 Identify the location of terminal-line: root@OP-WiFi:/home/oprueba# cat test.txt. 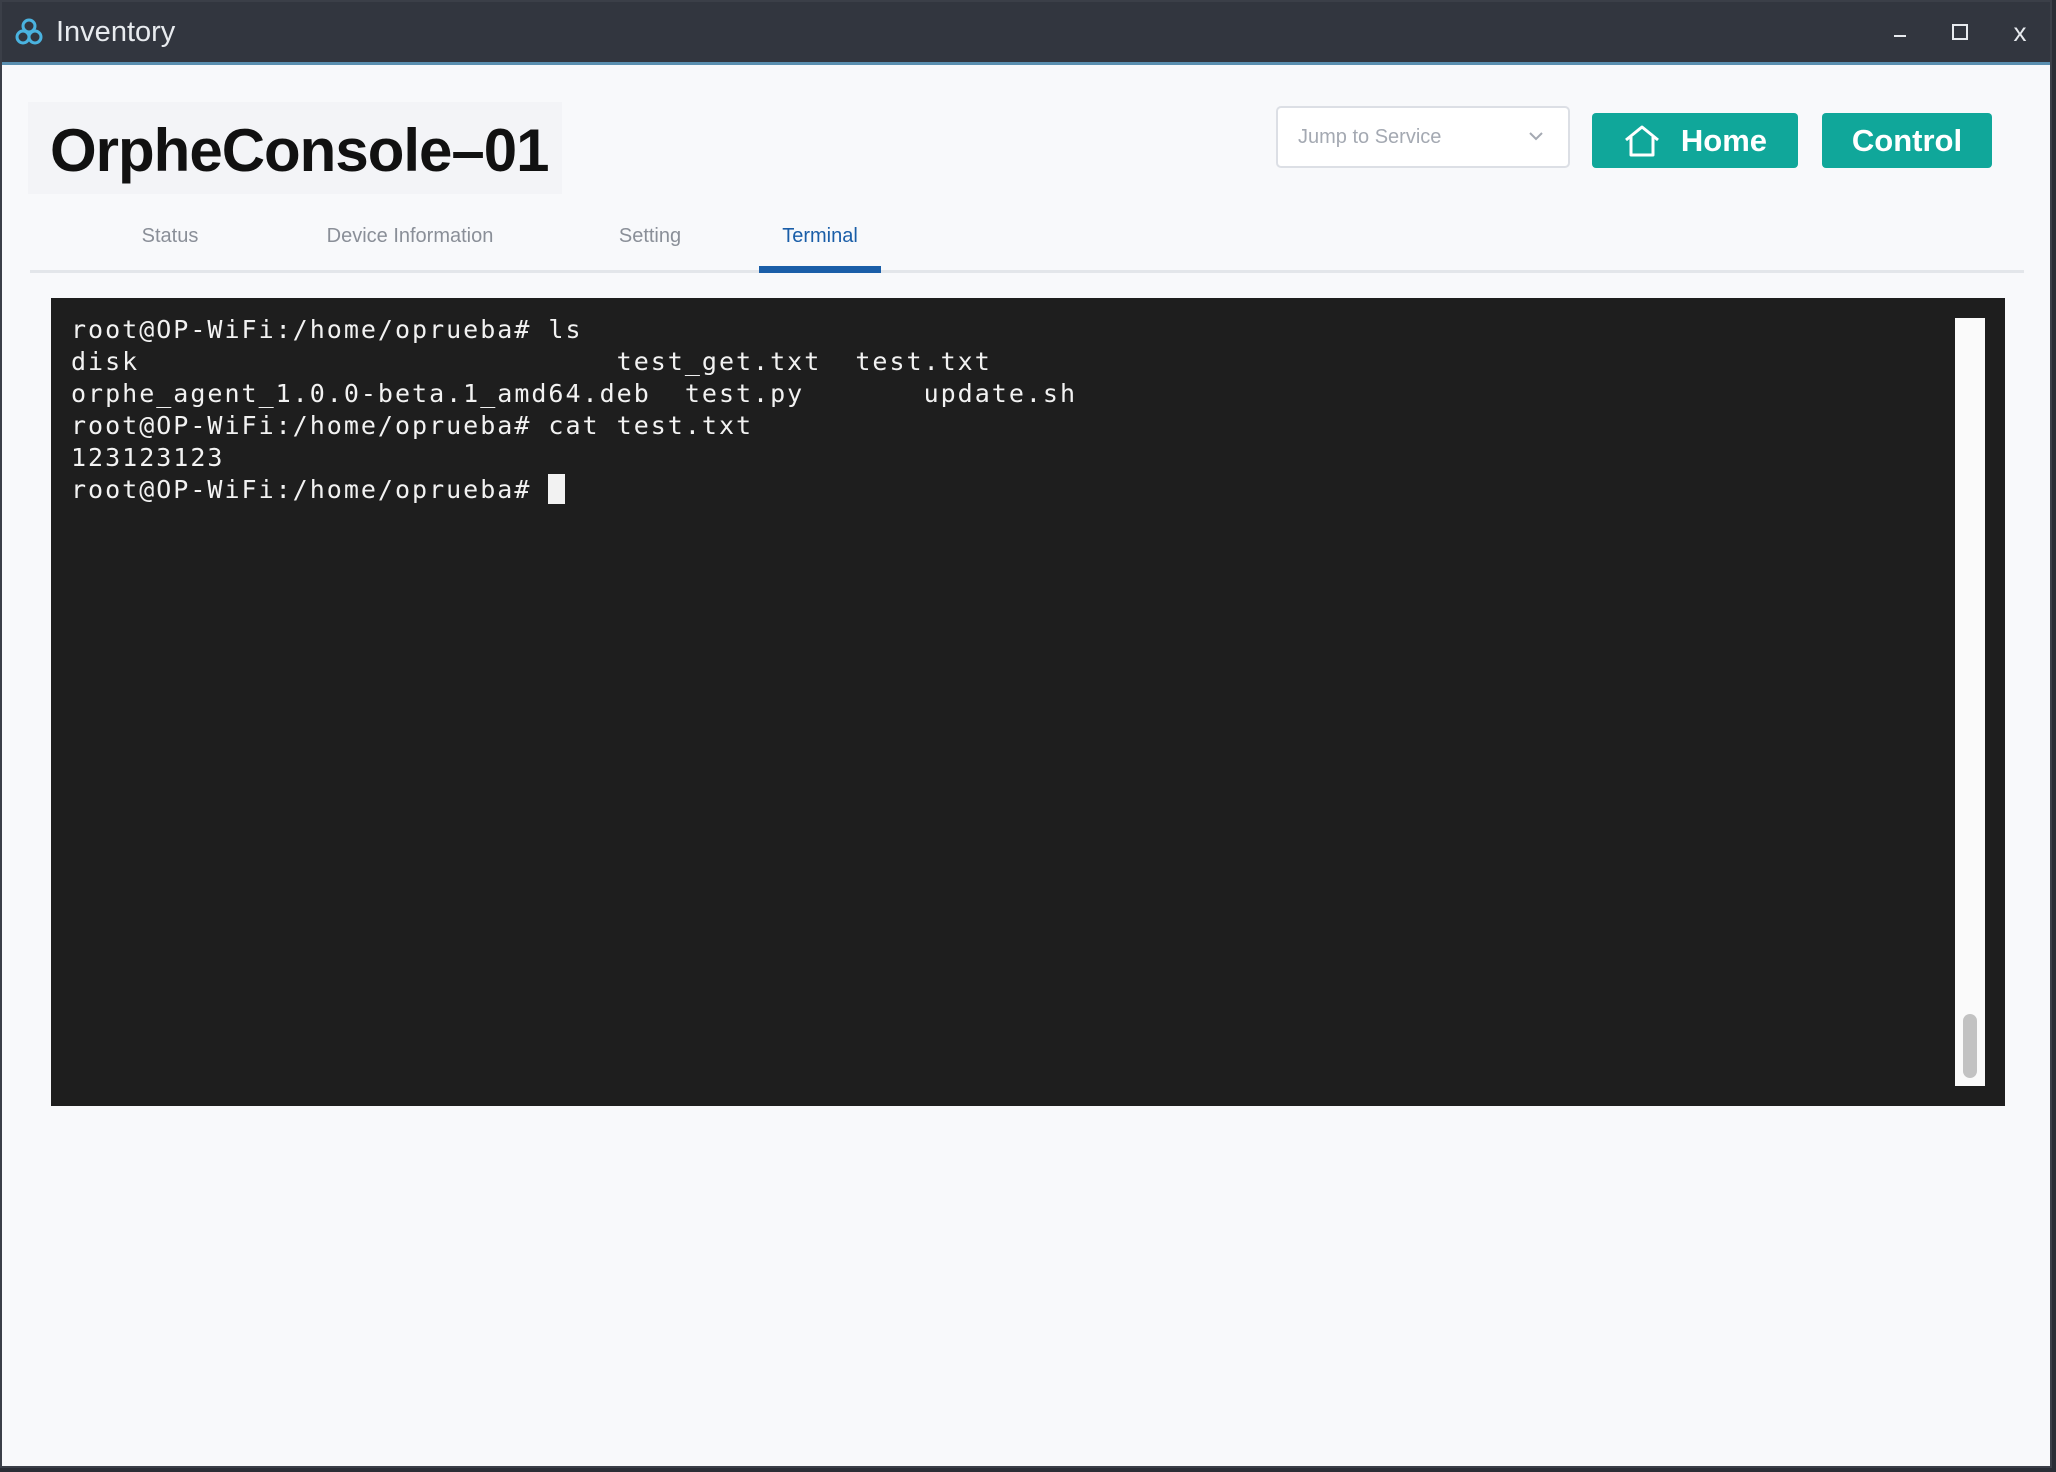
(412, 425).